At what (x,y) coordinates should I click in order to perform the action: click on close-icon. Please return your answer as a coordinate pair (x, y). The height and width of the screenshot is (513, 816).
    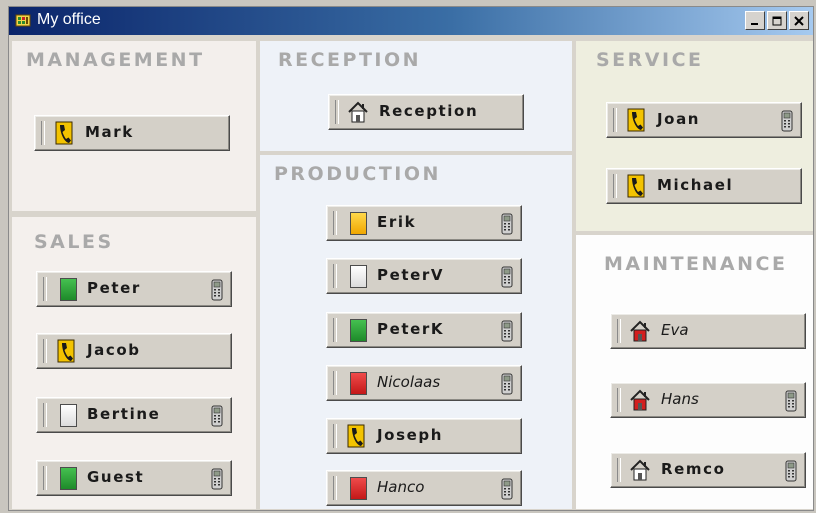
    Looking at the image, I should click on (799, 20).